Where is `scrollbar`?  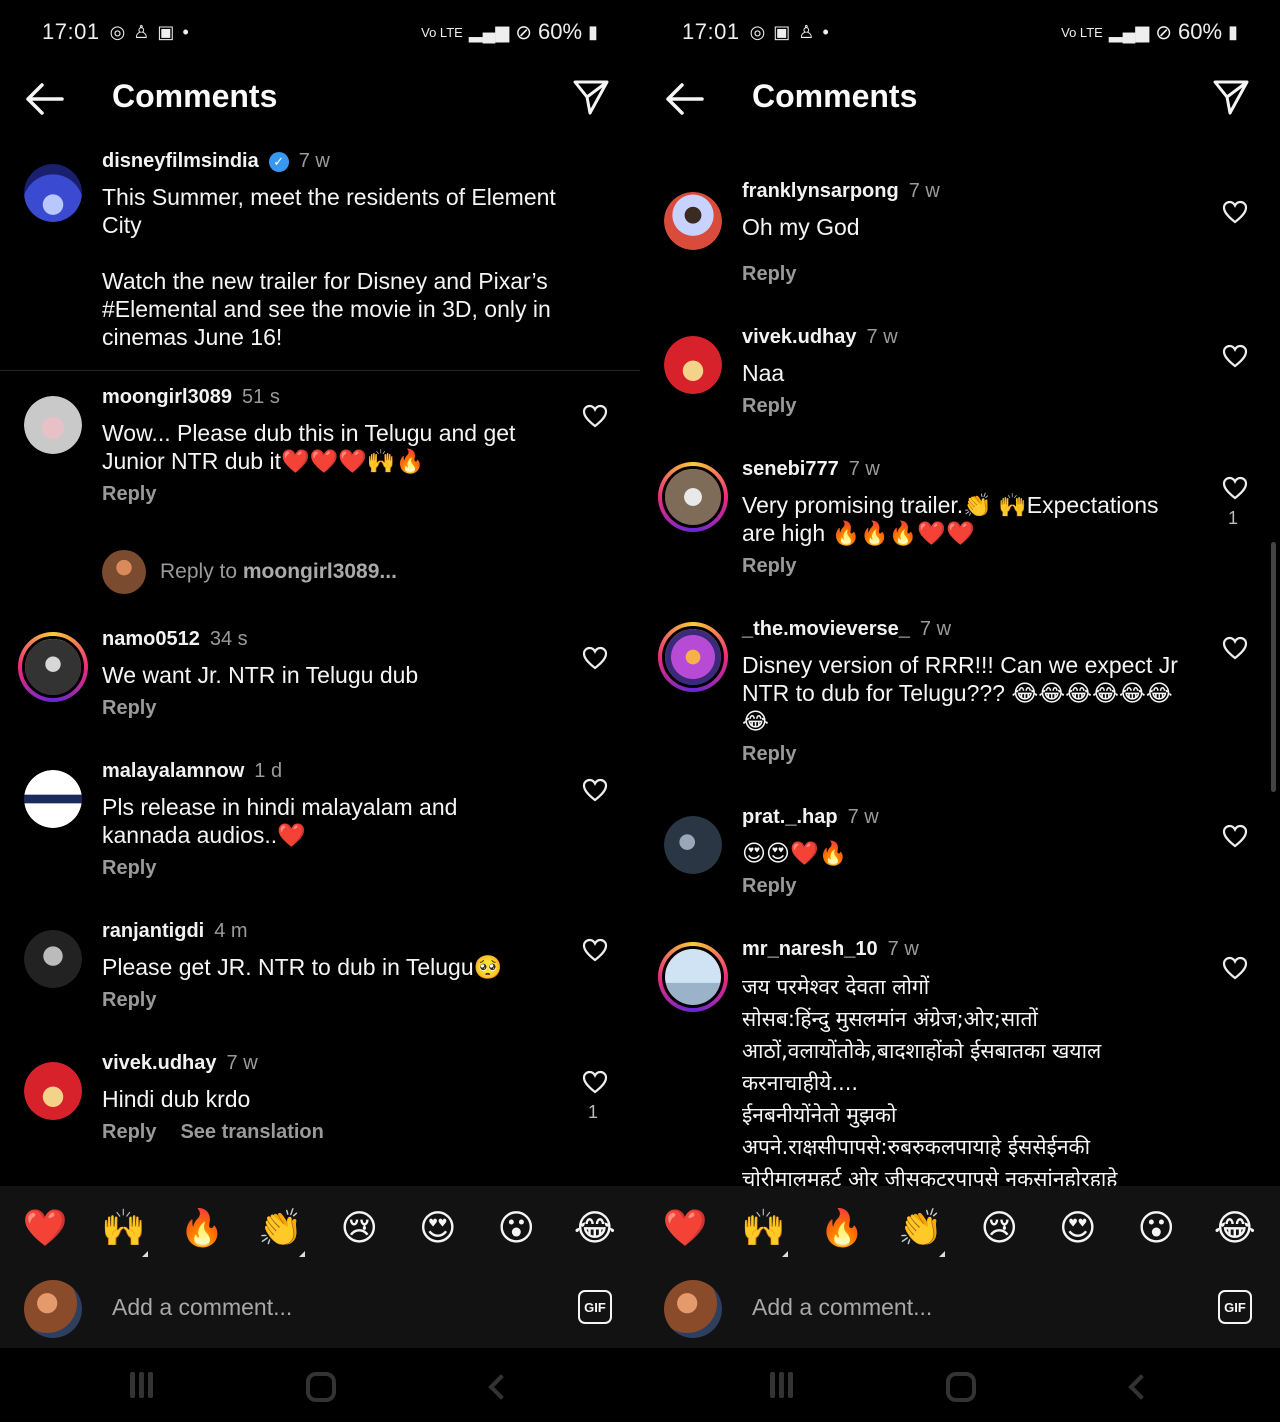
scrollbar is located at coordinates (1273, 667).